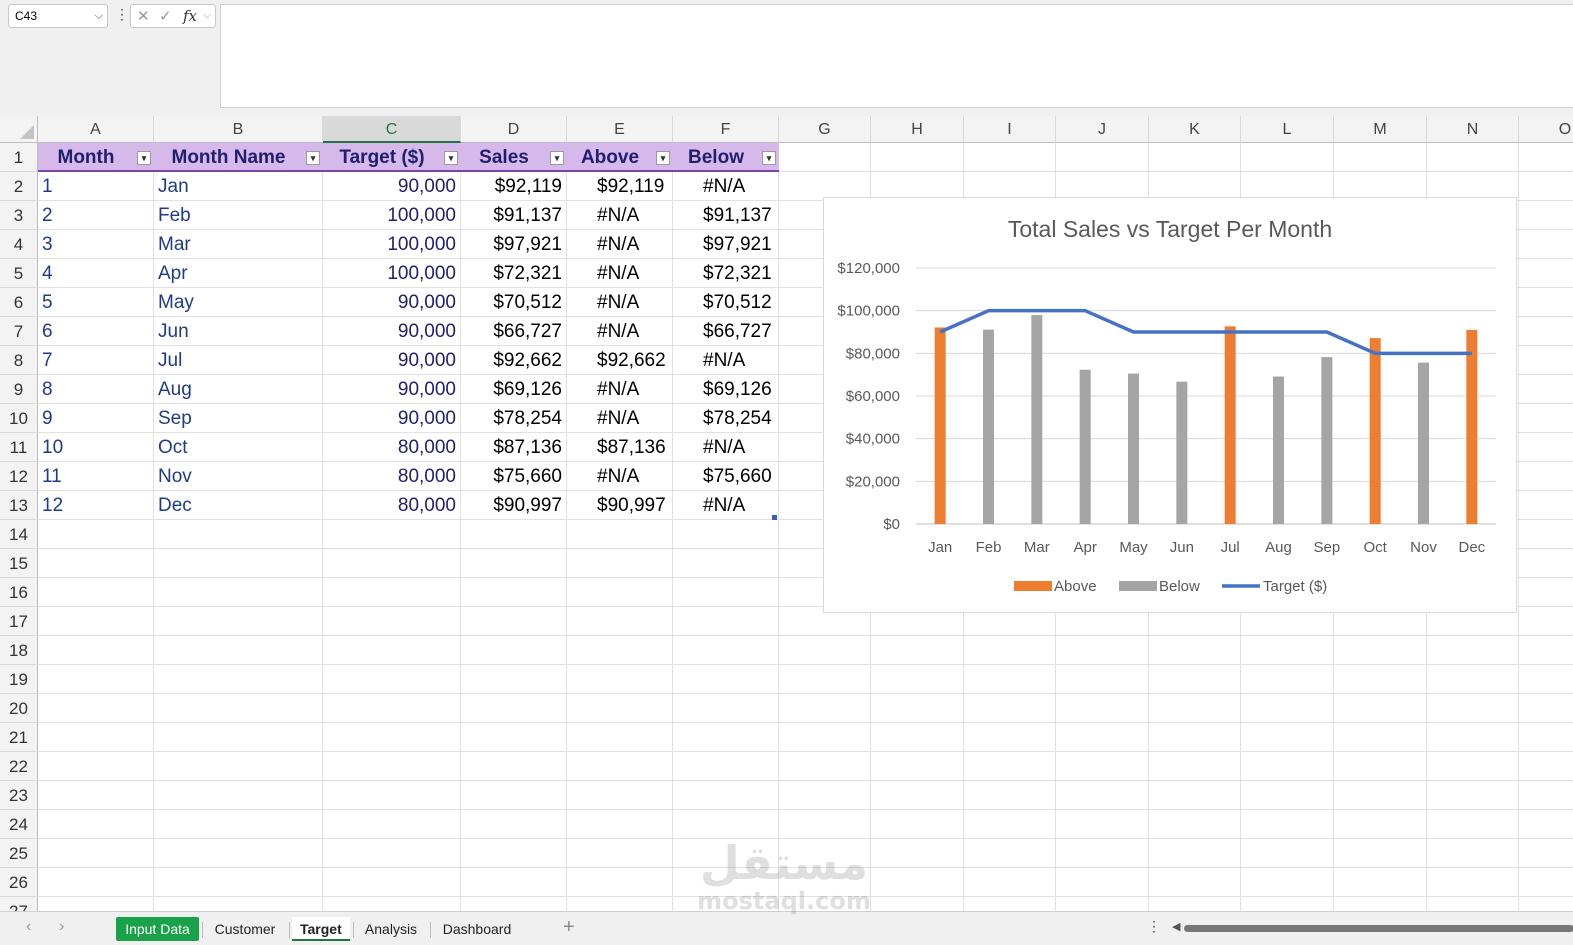  I want to click on table-cell: Aug, so click(238, 389).